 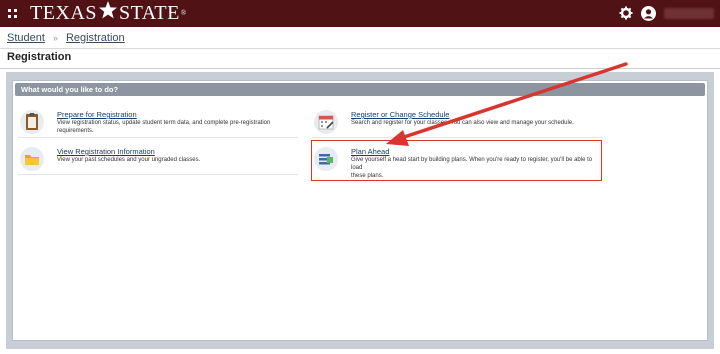 I want to click on breadcrumb-registration: Registration, so click(x=95, y=38).